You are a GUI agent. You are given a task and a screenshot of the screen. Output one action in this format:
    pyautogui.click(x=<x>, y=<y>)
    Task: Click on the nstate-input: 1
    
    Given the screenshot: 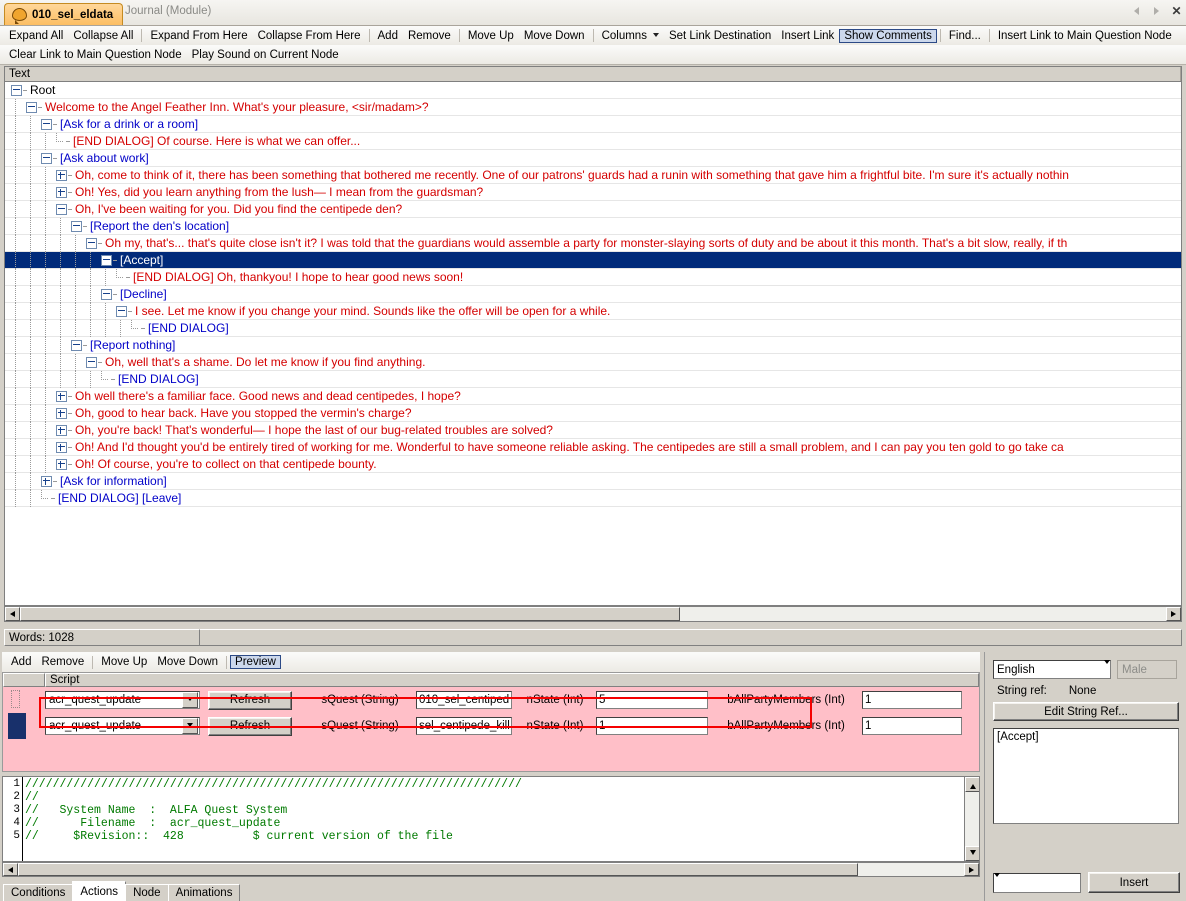 What is the action you would take?
    pyautogui.click(x=652, y=726)
    